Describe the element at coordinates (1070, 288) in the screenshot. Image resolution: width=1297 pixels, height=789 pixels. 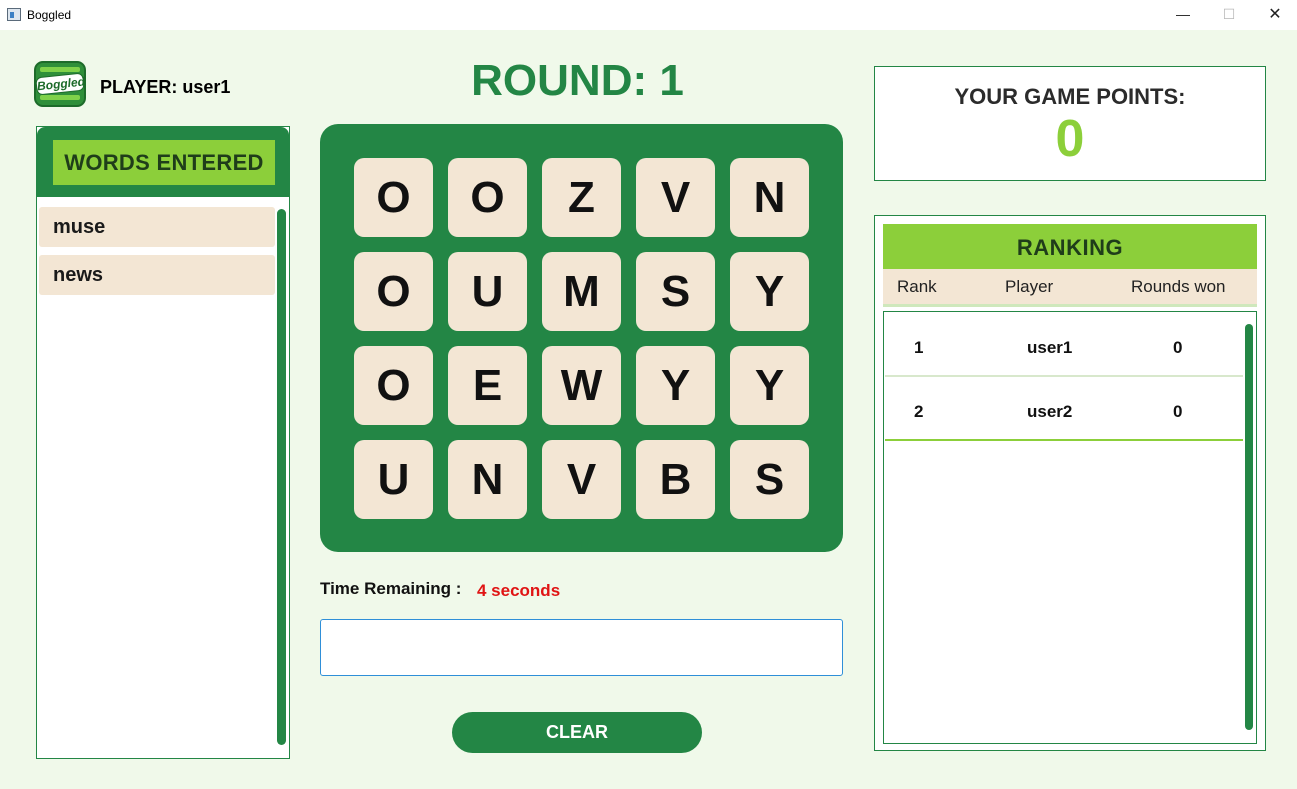
I see `ranking-column-headers: Rank Player Rounds won` at that location.